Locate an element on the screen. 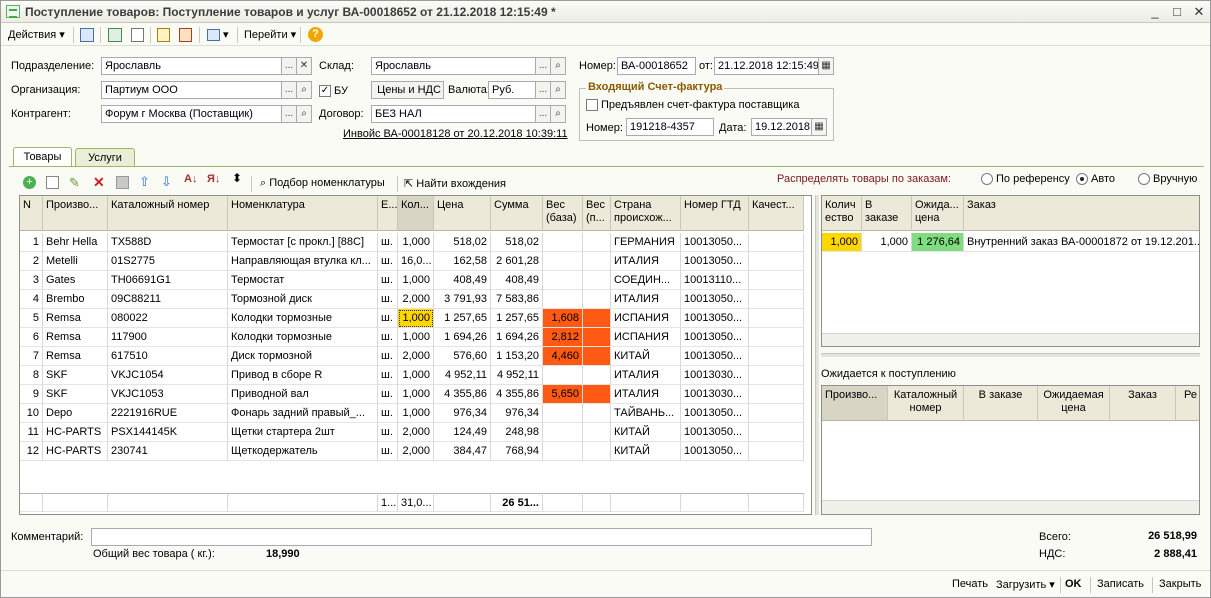  ok-button: OK is located at coordinates (1073, 584).